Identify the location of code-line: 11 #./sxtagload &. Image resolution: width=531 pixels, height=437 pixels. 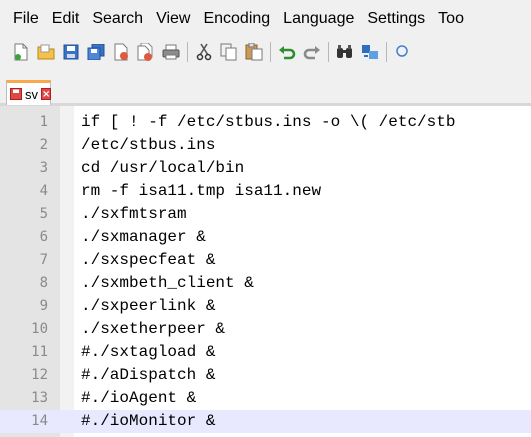
(265, 352).